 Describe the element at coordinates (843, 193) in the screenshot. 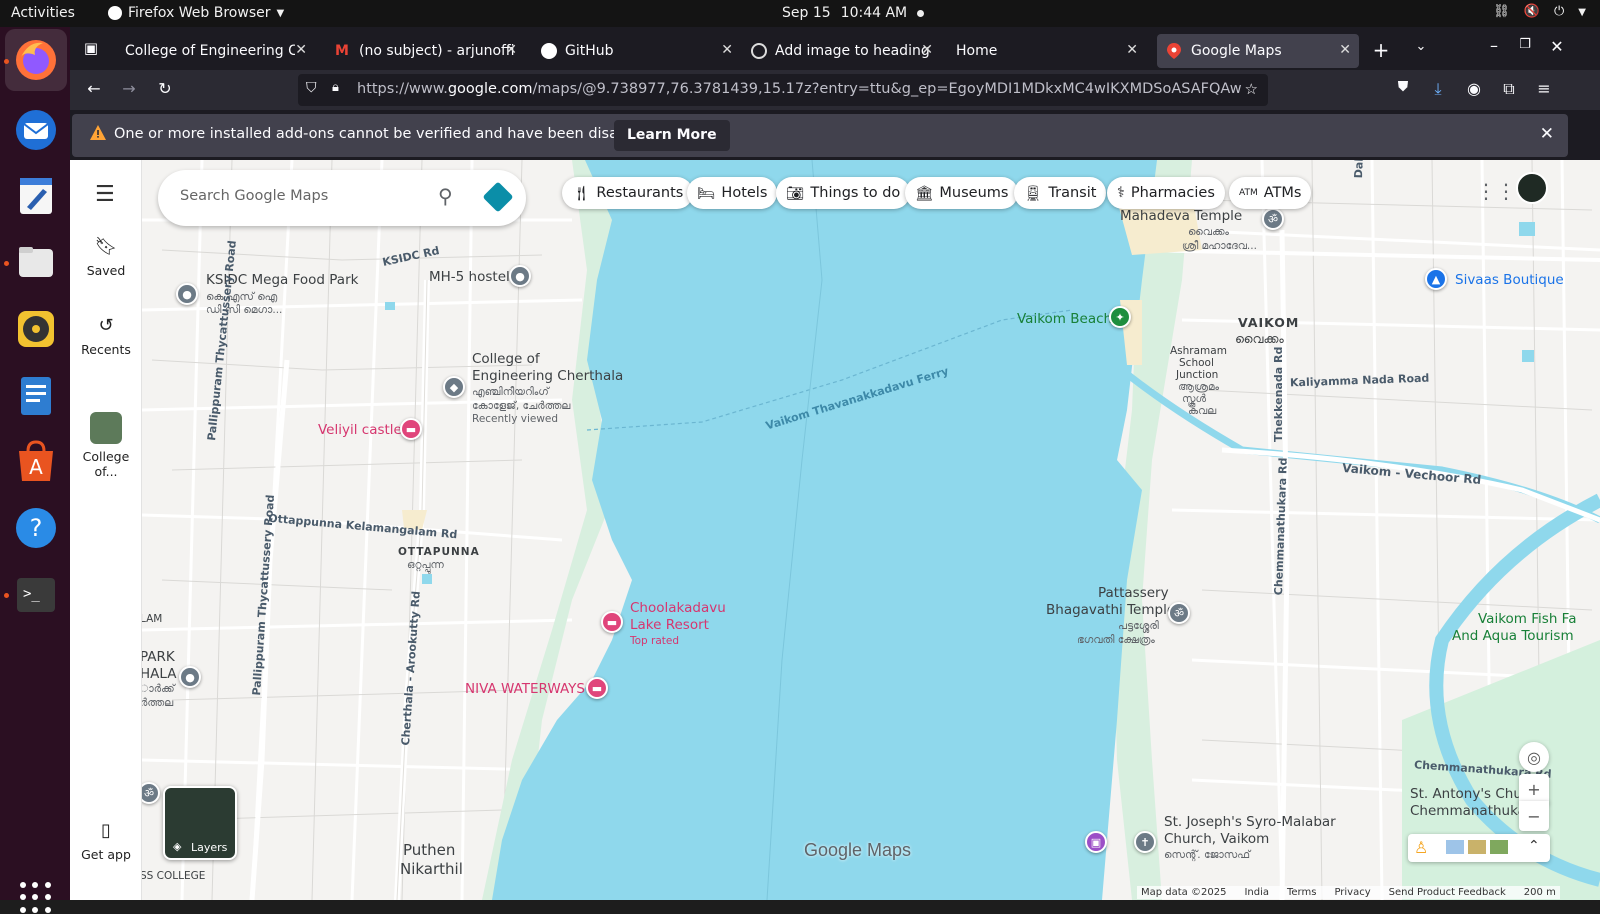

I see `chip-things-to-do: 📷︎ Things to do` at that location.